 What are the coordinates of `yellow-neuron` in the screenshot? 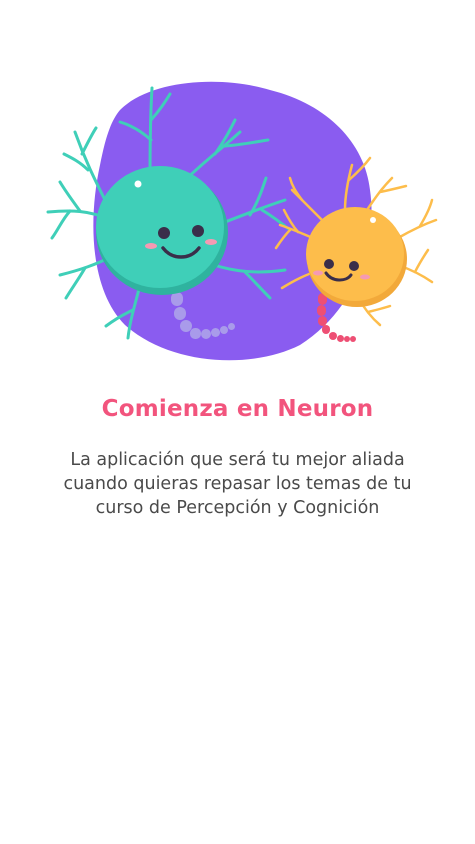 It's located at (356, 257).